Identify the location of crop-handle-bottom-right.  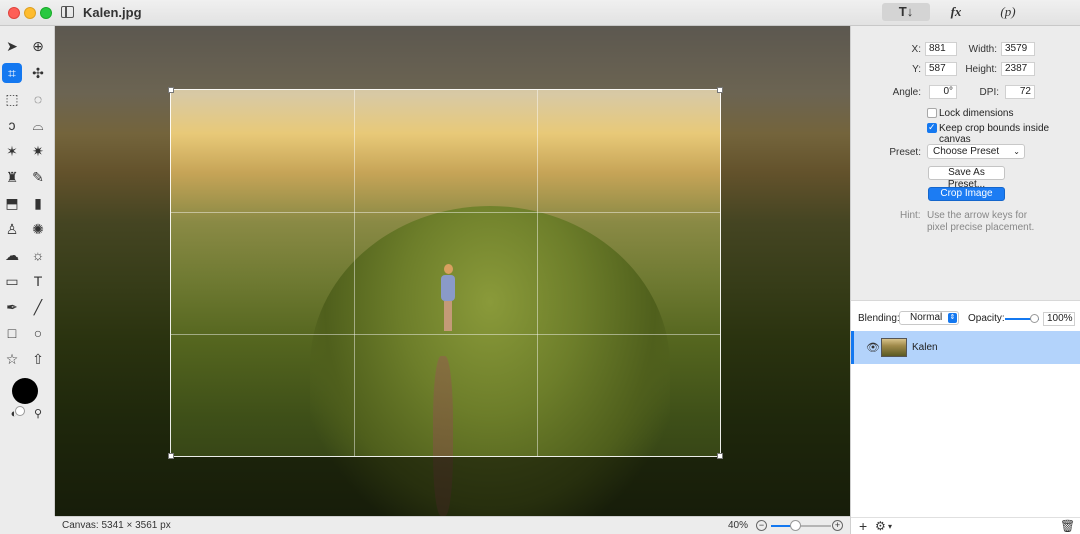
(720, 456).